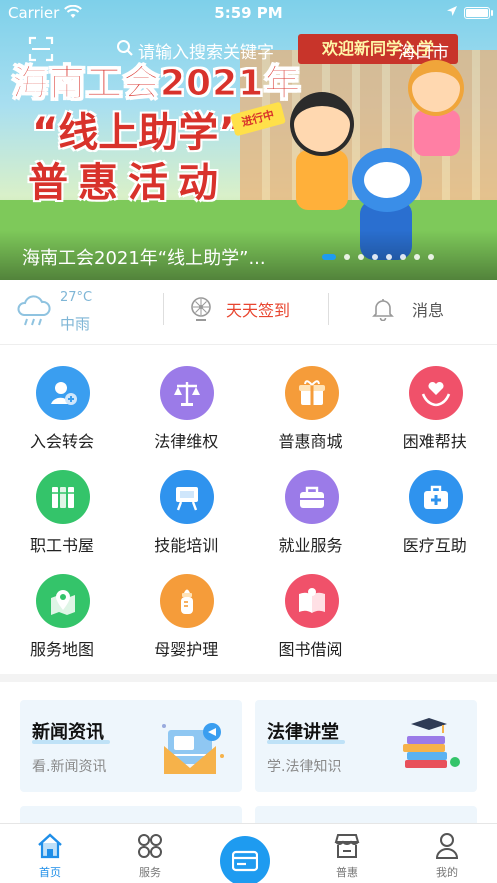  I want to click on messages-button: 消息, so click(408, 309).